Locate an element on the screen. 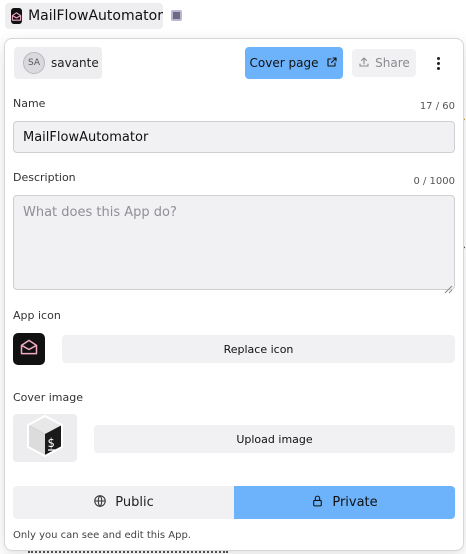  app-icon-preview is located at coordinates (29, 349).